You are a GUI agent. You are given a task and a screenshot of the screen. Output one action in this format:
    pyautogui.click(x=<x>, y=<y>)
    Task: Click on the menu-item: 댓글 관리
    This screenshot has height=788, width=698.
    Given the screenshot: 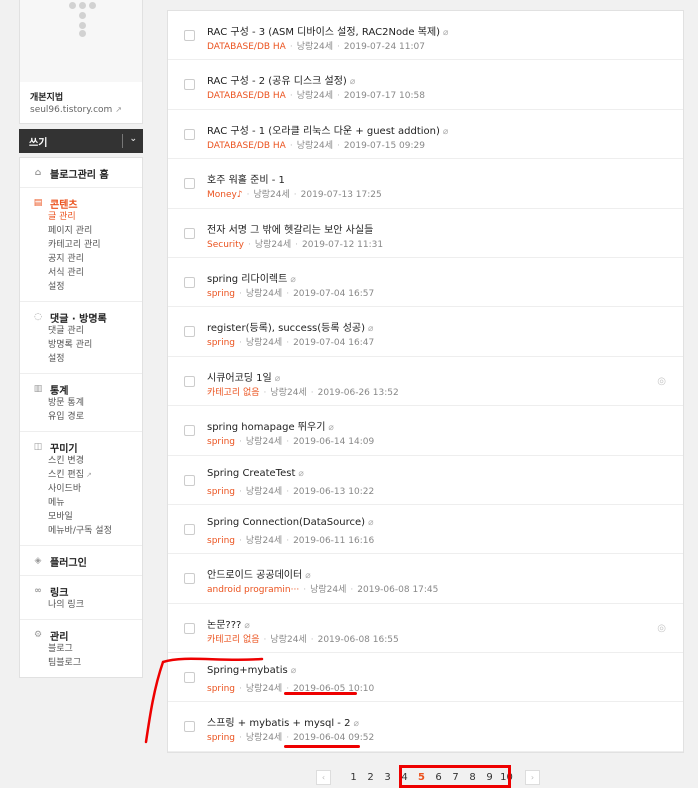 What is the action you would take?
    pyautogui.click(x=87, y=331)
    